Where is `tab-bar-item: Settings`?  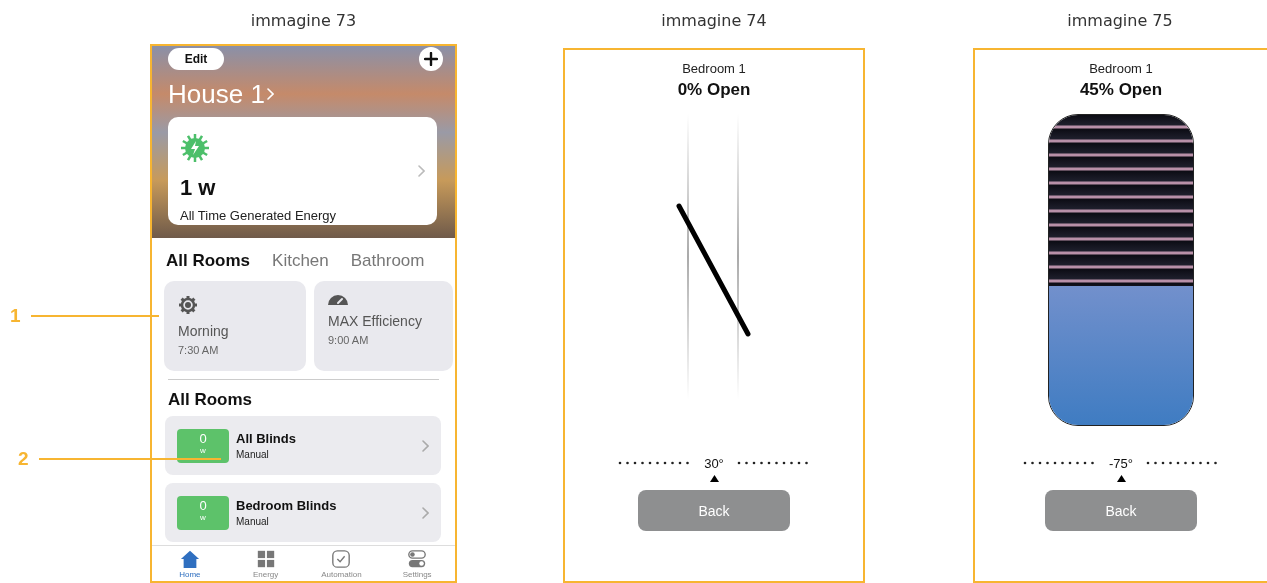
tab-bar-item: Settings is located at coordinates (417, 564).